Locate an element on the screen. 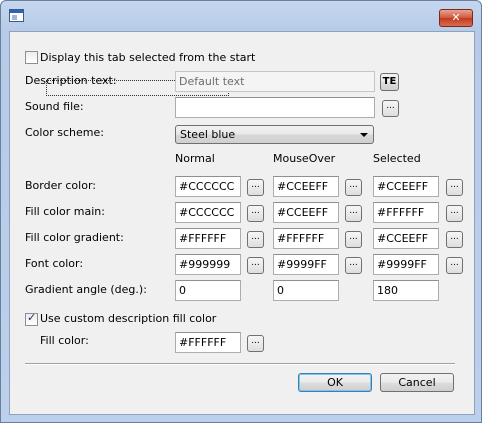 Image resolution: width=482 pixels, height=423 pixels. sound-file-input is located at coordinates (275, 107).